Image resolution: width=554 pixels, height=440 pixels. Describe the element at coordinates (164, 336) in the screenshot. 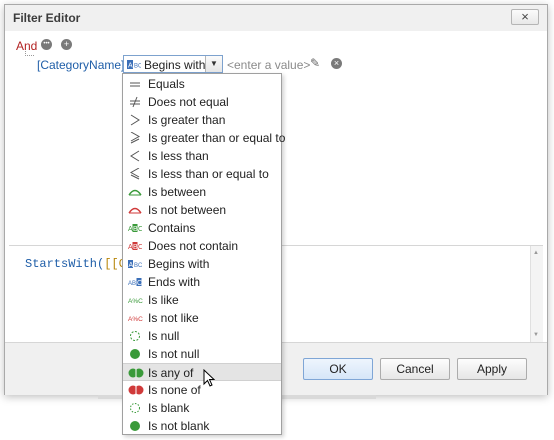

I see `operator-option-label: Is null` at that location.